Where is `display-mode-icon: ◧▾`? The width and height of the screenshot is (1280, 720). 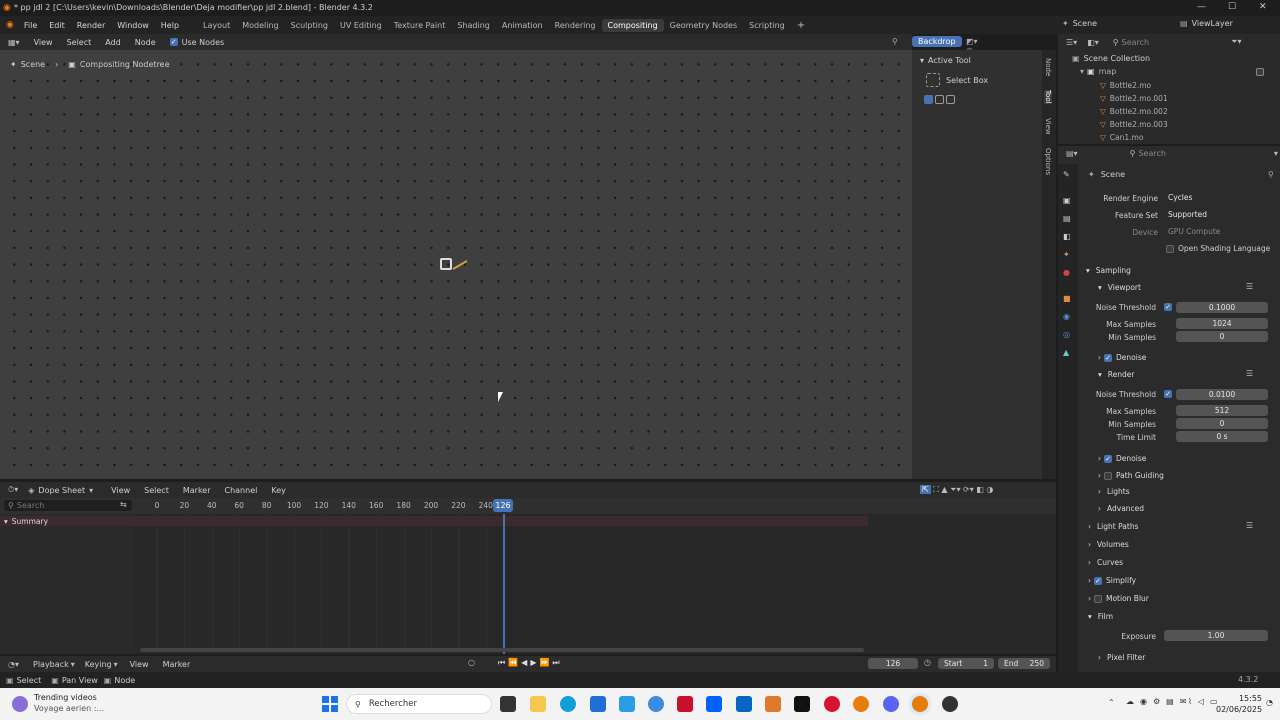 display-mode-icon: ◧▾ is located at coordinates (1093, 42).